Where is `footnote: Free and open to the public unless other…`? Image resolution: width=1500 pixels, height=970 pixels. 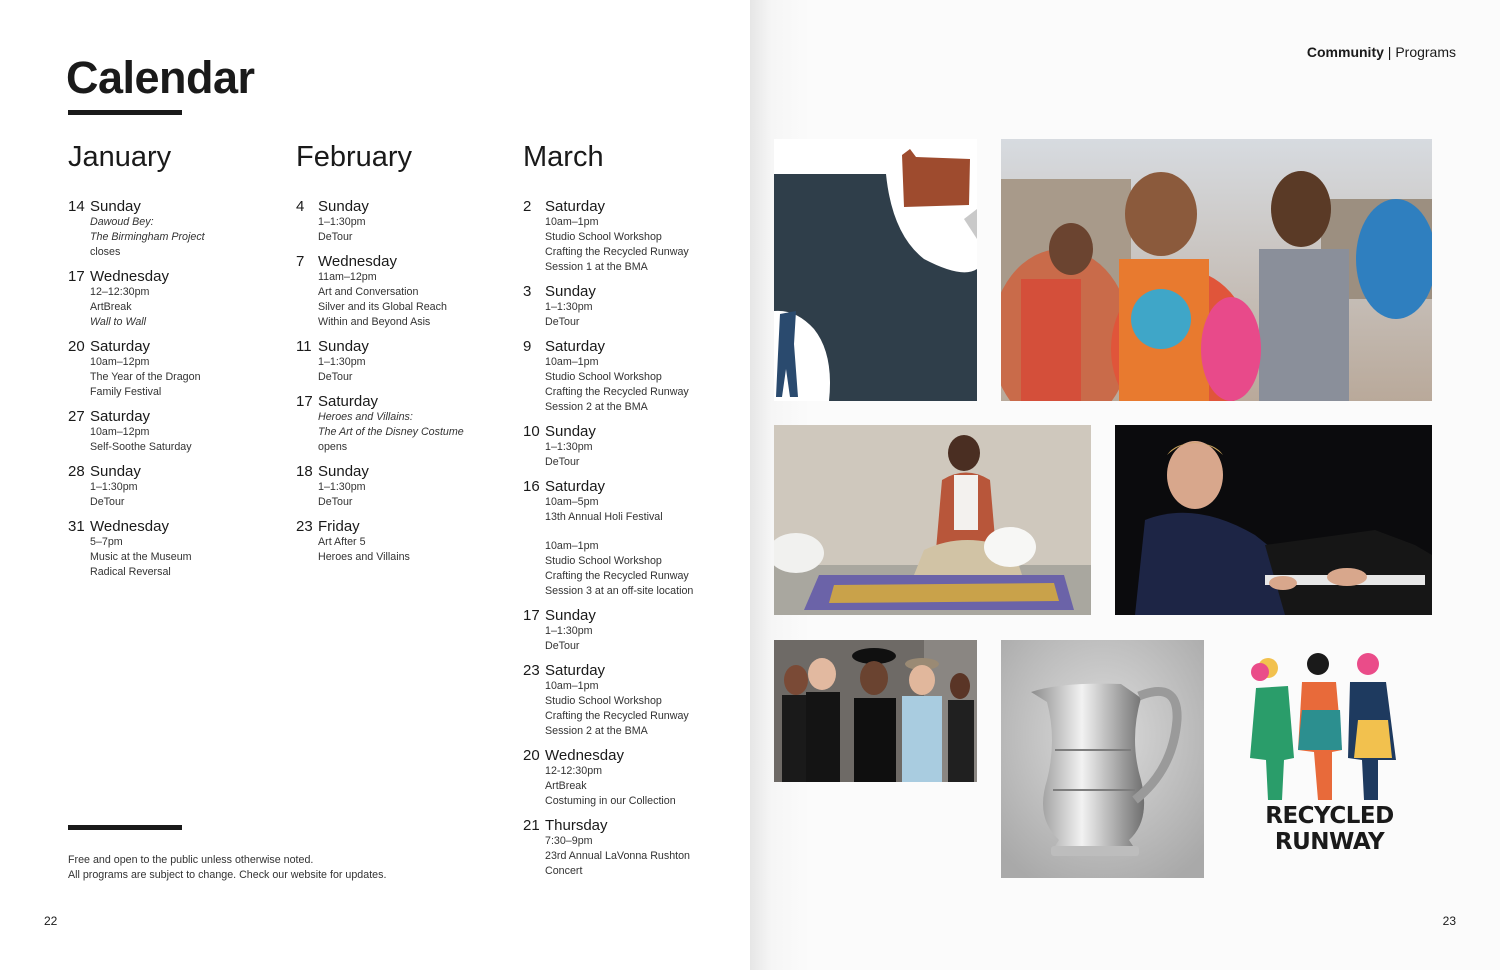 footnote: Free and open to the public unless other… is located at coordinates (227, 868).